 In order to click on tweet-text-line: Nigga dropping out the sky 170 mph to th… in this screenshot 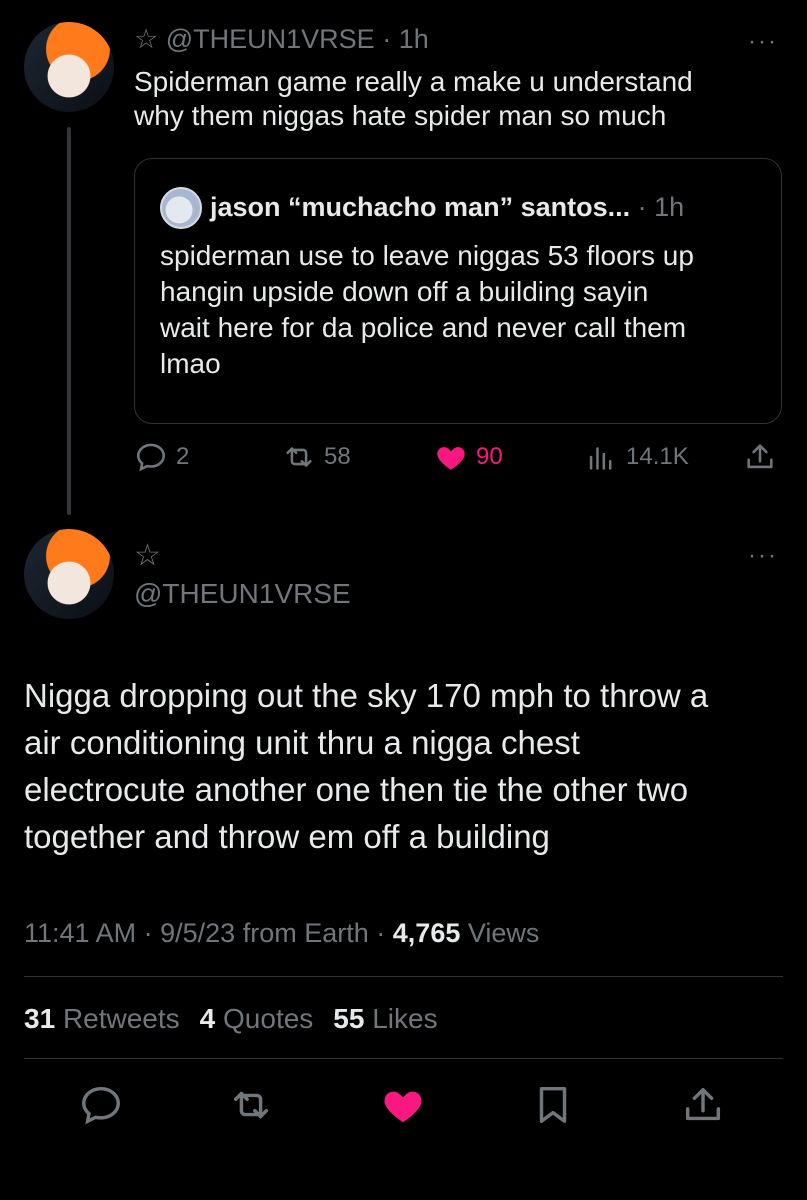, I will do `click(366, 695)`.